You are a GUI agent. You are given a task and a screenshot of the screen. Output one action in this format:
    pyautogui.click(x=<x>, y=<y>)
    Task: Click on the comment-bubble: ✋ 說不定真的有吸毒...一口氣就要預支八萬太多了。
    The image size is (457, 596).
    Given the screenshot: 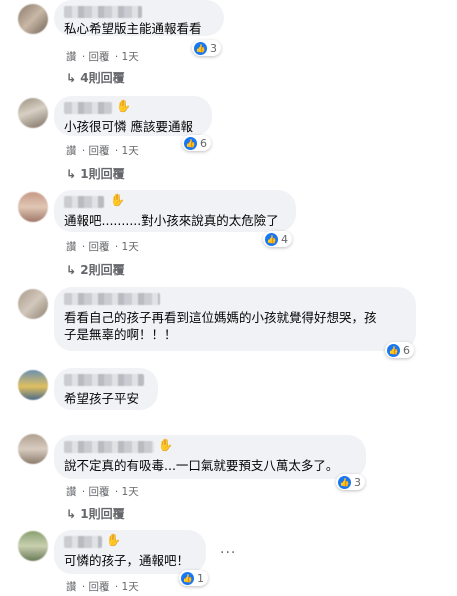 What is the action you would take?
    pyautogui.click(x=210, y=457)
    